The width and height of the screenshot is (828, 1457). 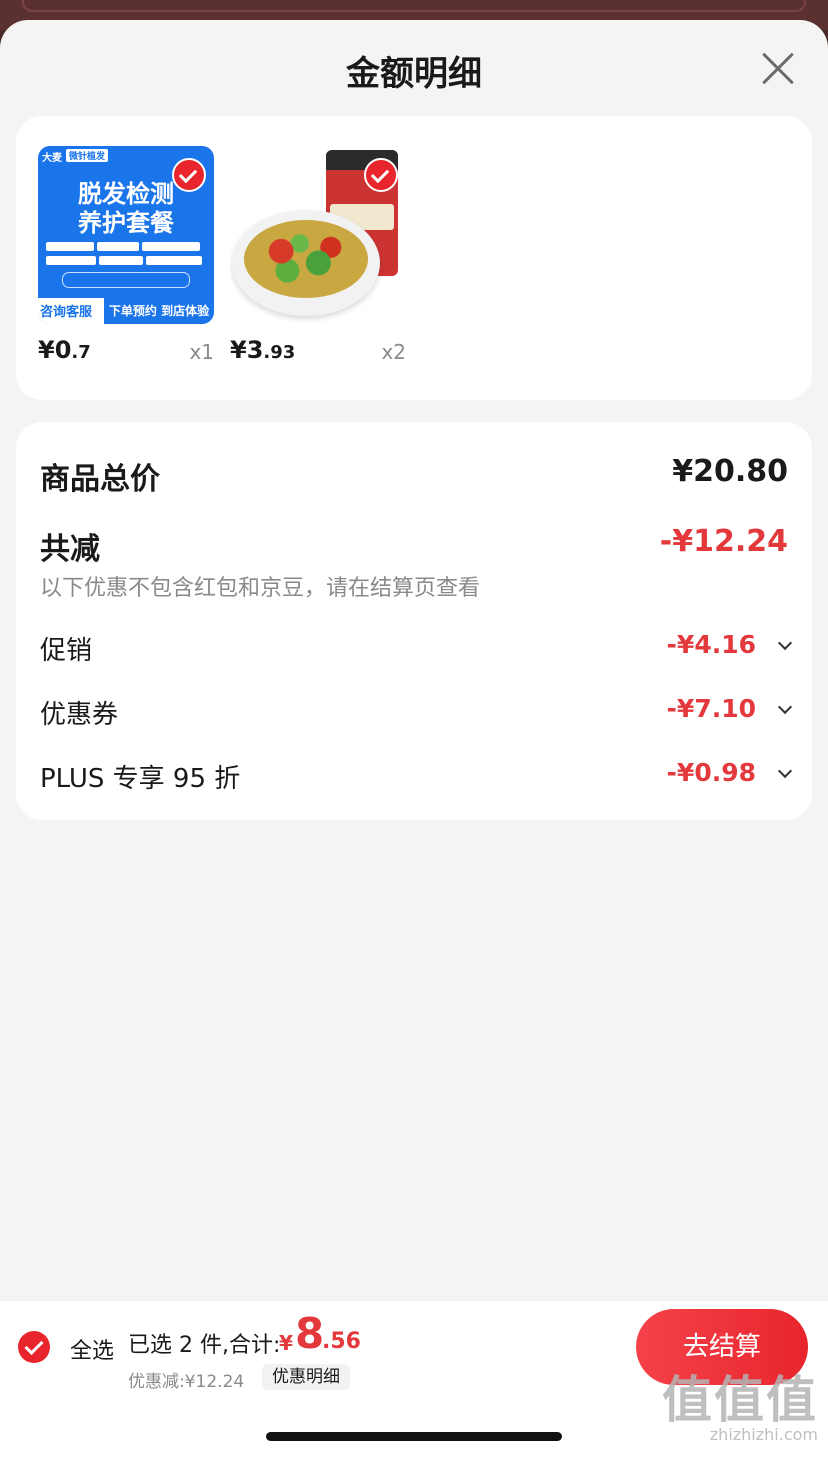 I want to click on sum-decimal: .56, so click(x=341, y=1341).